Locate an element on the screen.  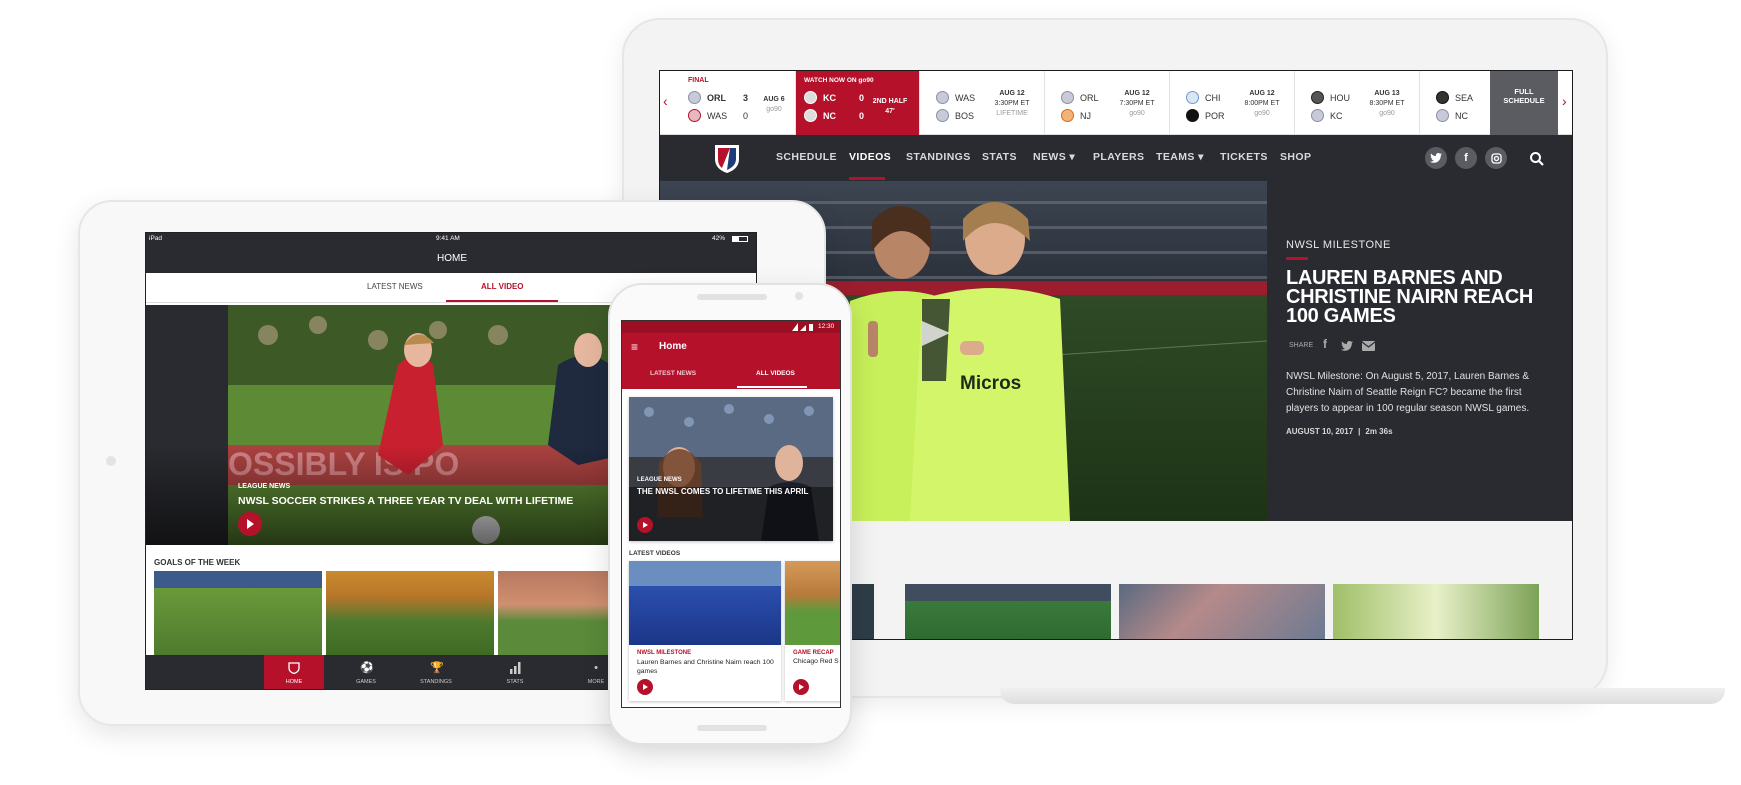
team-abbr: KC is located at coordinates (829, 97).